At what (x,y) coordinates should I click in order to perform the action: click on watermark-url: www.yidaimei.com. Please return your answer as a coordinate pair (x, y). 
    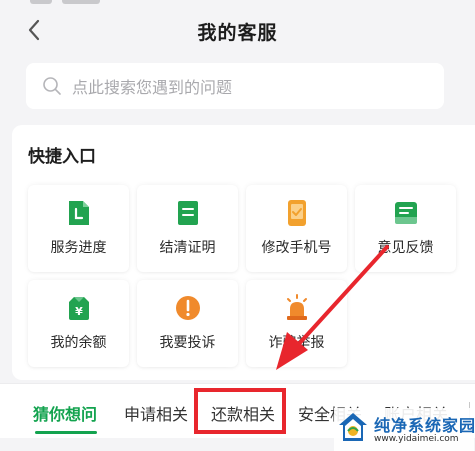
    Looking at the image, I should click on (416, 439).